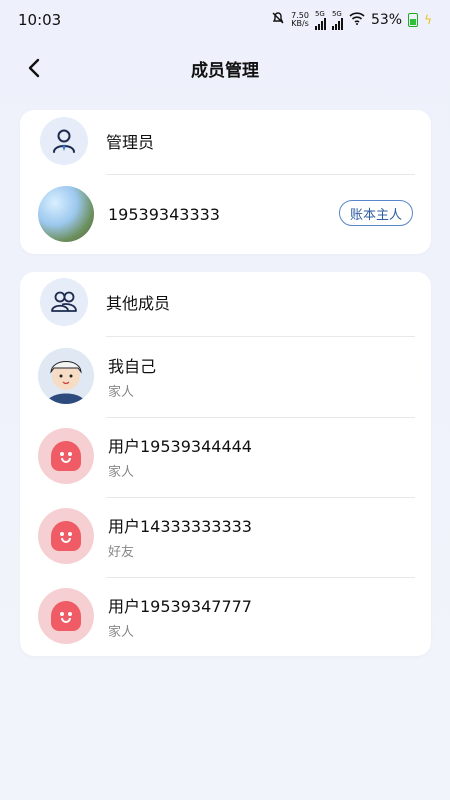  What do you see at coordinates (138, 303) in the screenshot?
I see `others-section-label: 其他成员` at bounding box center [138, 303].